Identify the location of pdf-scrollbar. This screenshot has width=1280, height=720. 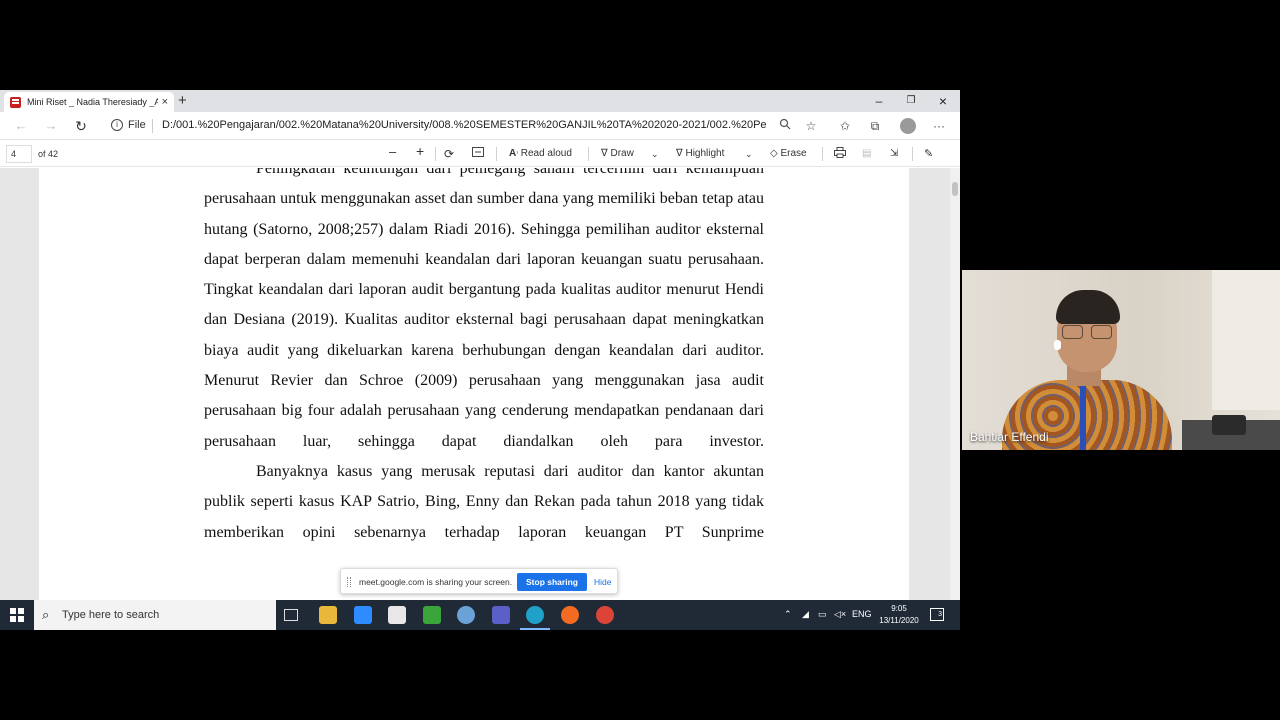
(955, 384).